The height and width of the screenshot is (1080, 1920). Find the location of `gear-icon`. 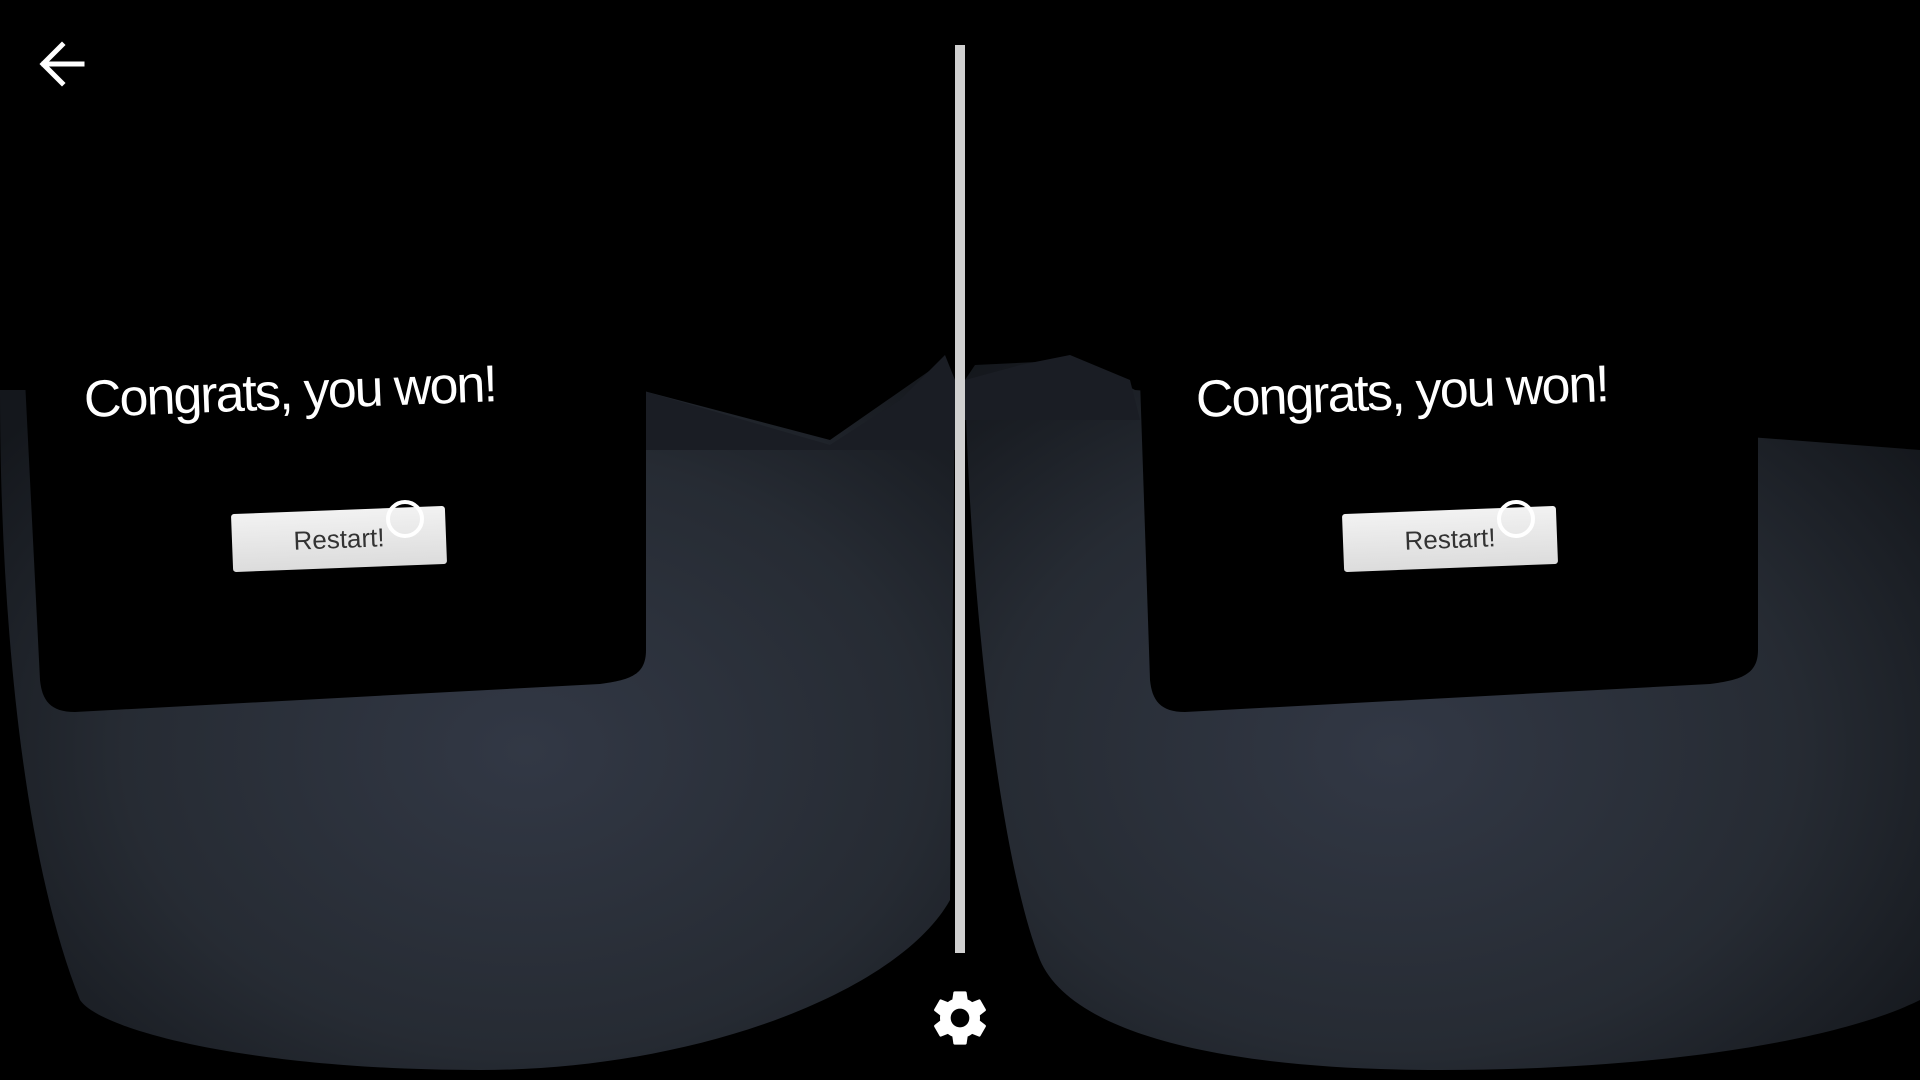

gear-icon is located at coordinates (960, 1018).